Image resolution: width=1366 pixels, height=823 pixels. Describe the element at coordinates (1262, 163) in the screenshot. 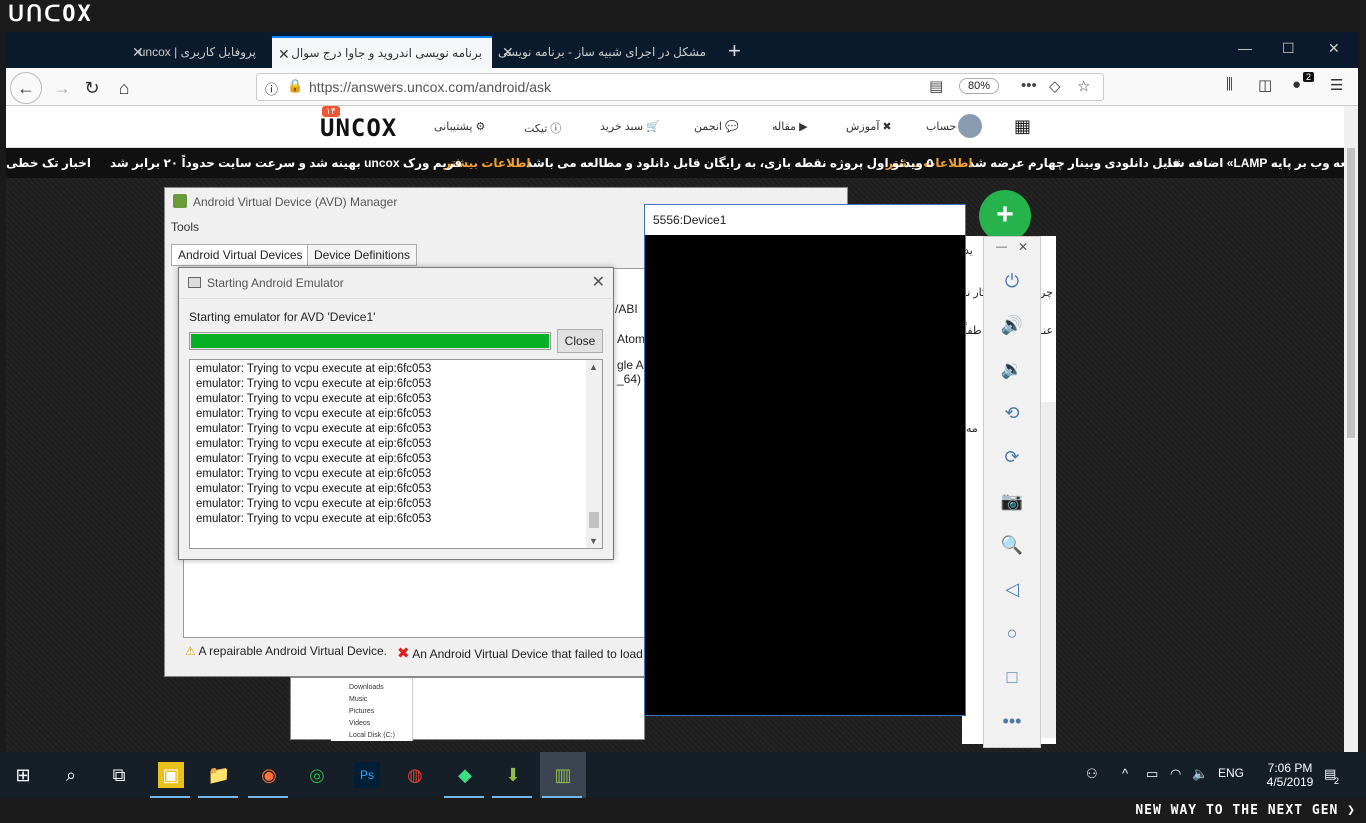

I see `ticker-item: توسعه وب بر پایه LAMP» اضافه شد` at that location.